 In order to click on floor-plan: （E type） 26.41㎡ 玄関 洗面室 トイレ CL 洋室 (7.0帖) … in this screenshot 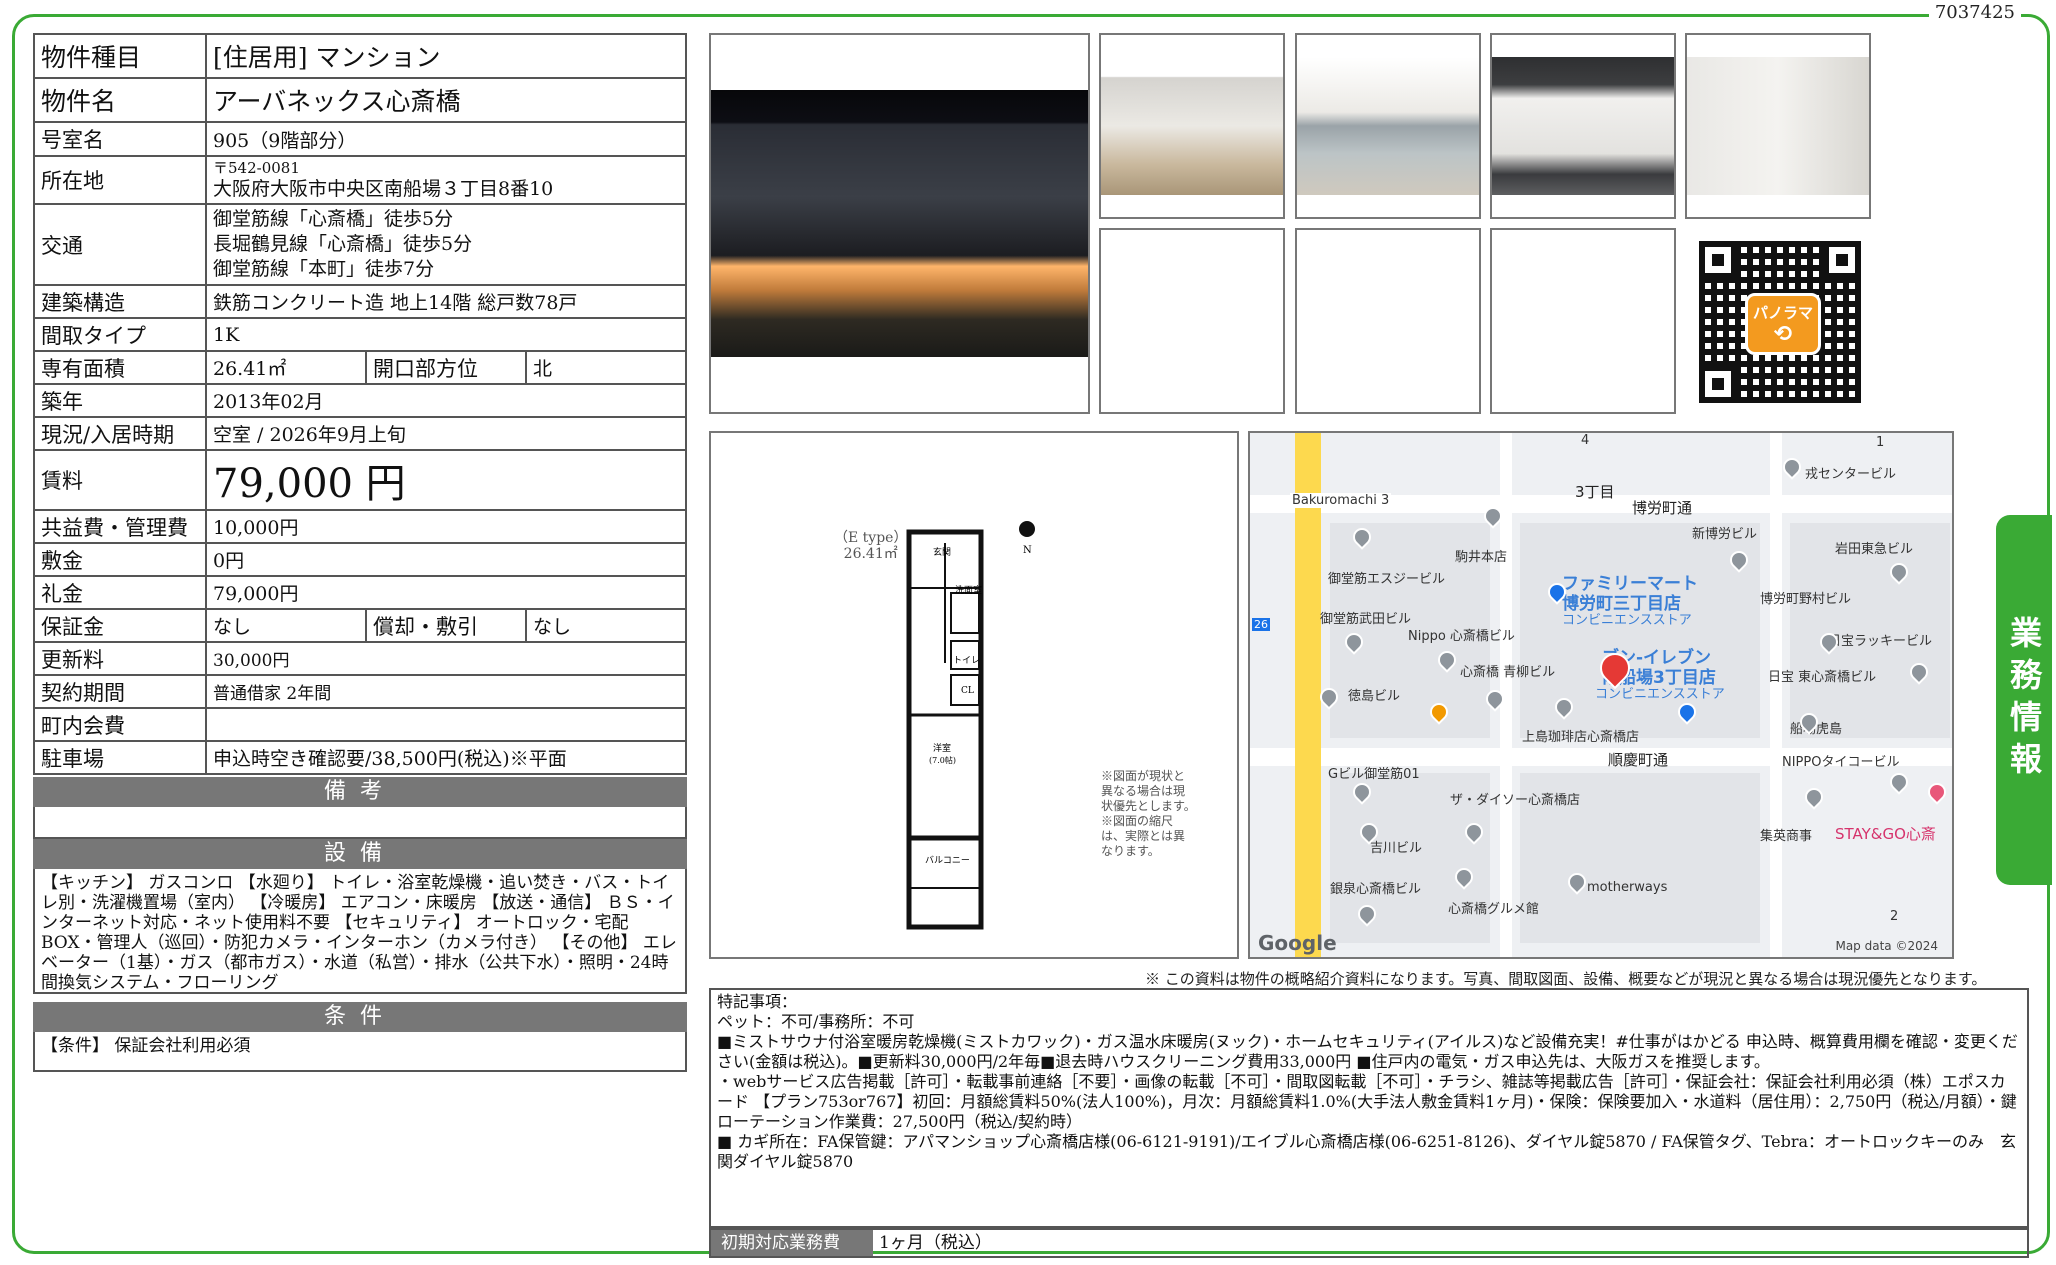, I will do `click(974, 695)`.